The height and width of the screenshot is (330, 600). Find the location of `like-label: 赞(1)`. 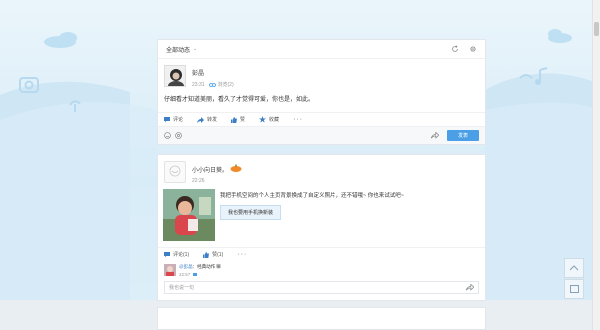

like-label: 赞(1) is located at coordinates (218, 255).